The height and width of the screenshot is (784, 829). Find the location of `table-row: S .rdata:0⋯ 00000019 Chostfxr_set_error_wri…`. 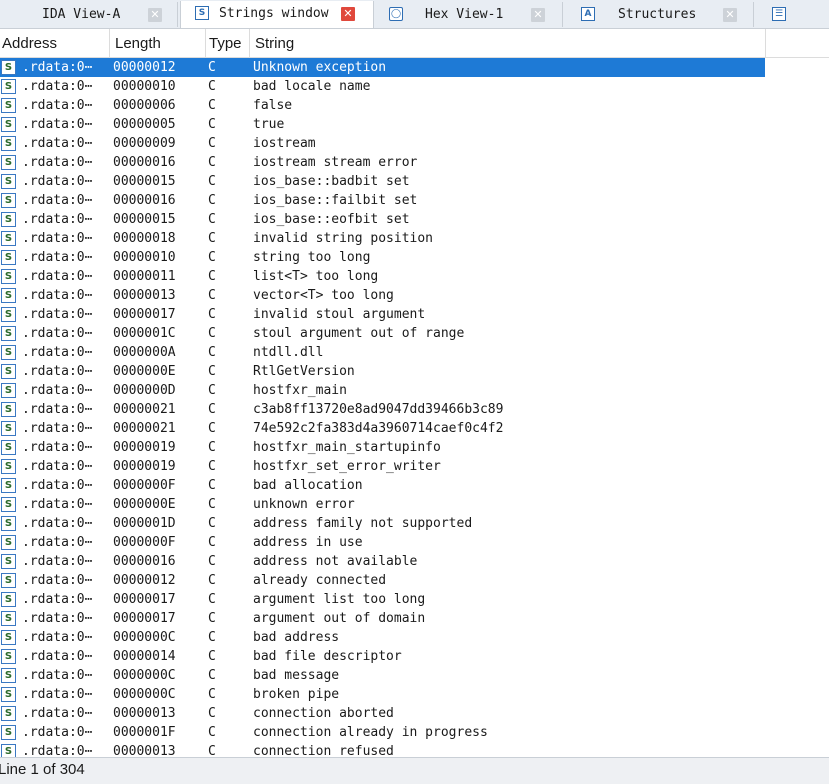

table-row: S .rdata:0⋯ 00000019 Chostfxr_set_error_wri… is located at coordinates (414, 466).